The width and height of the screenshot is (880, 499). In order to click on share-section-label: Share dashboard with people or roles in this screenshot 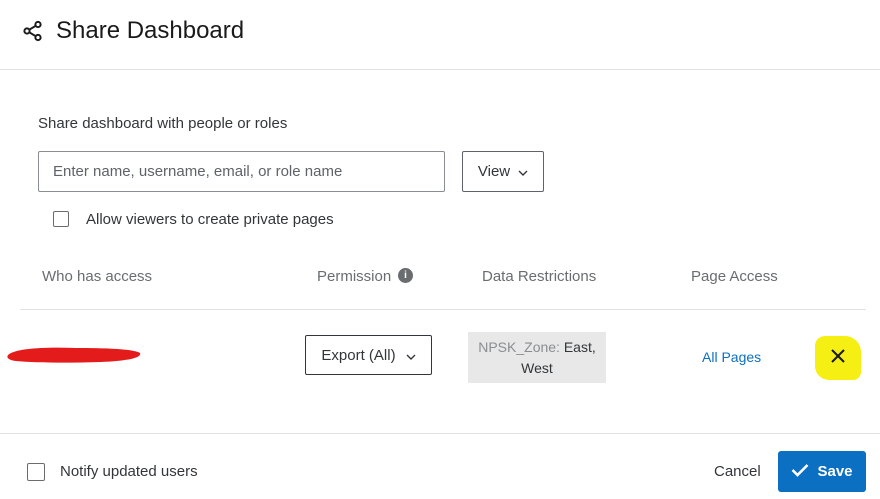, I will do `click(163, 123)`.